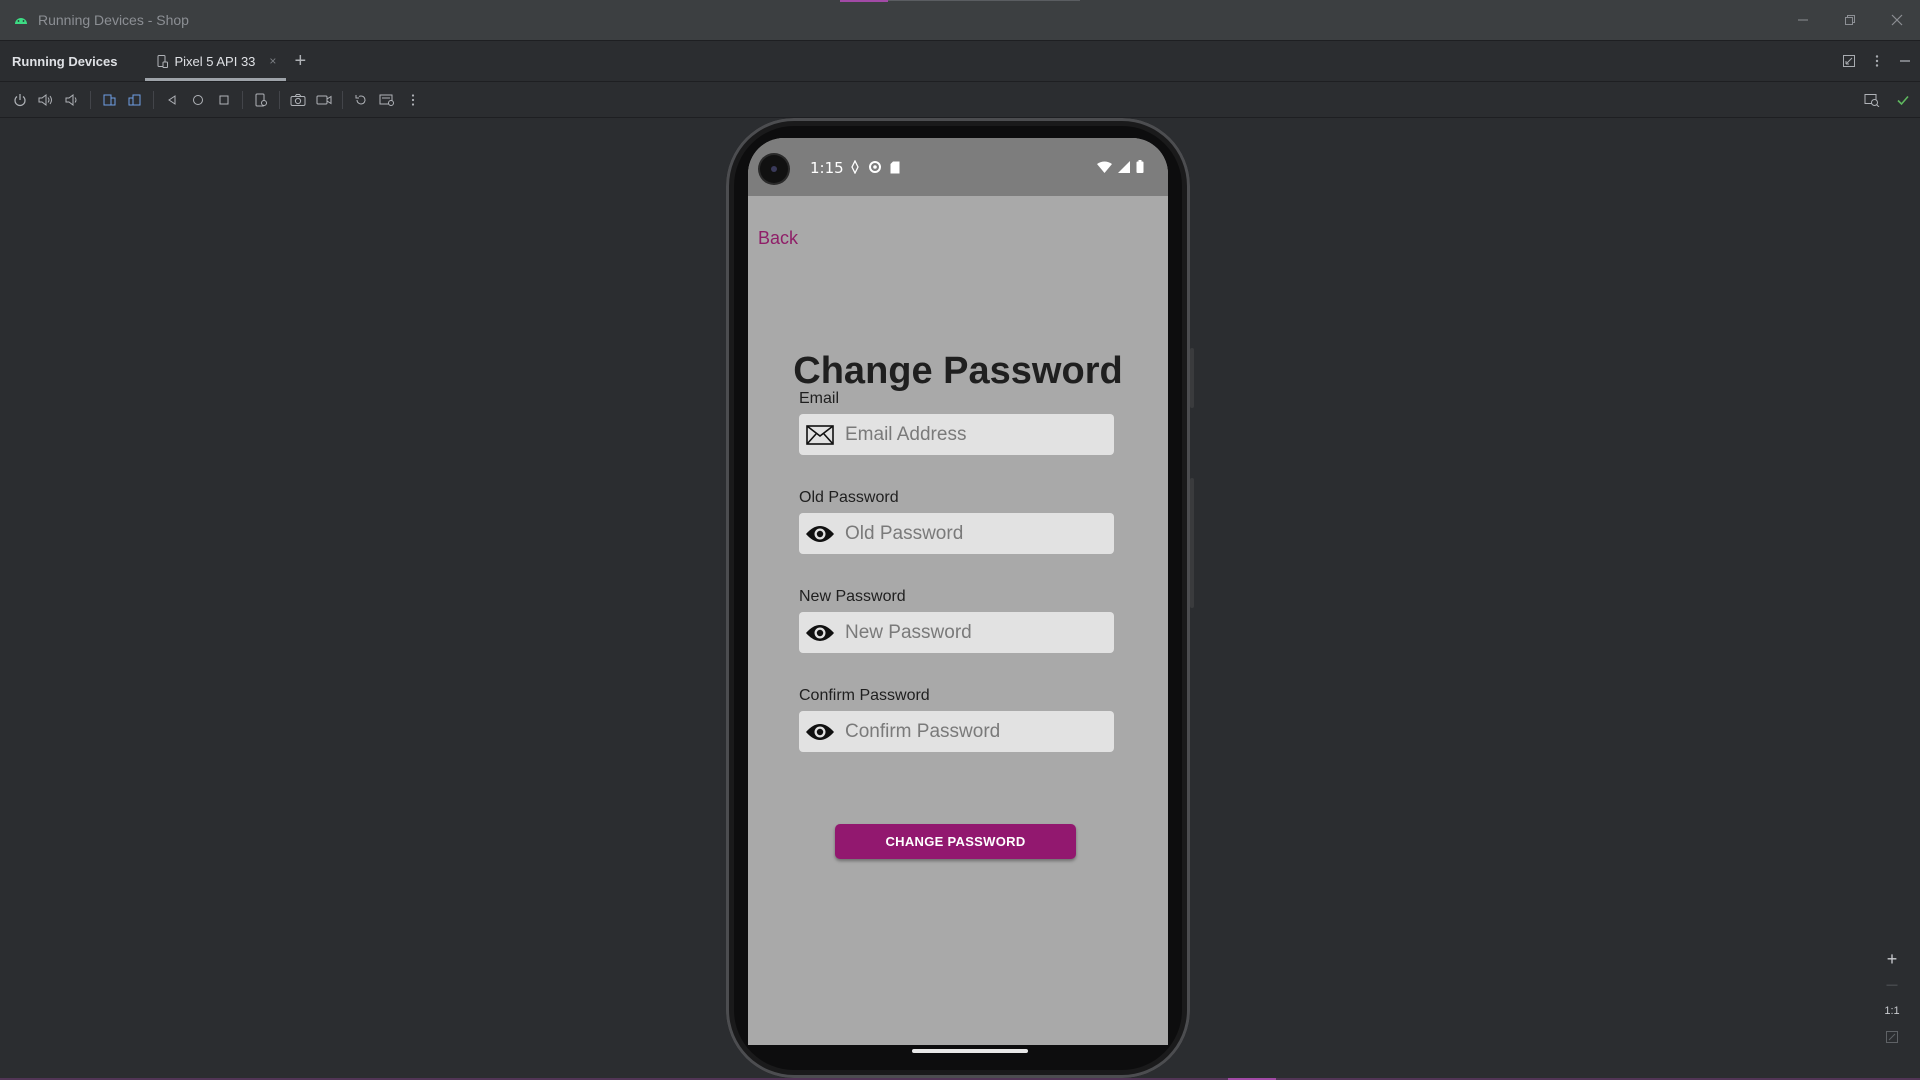 Image resolution: width=1920 pixels, height=1080 pixels. I want to click on hide-icon, so click(1905, 61).